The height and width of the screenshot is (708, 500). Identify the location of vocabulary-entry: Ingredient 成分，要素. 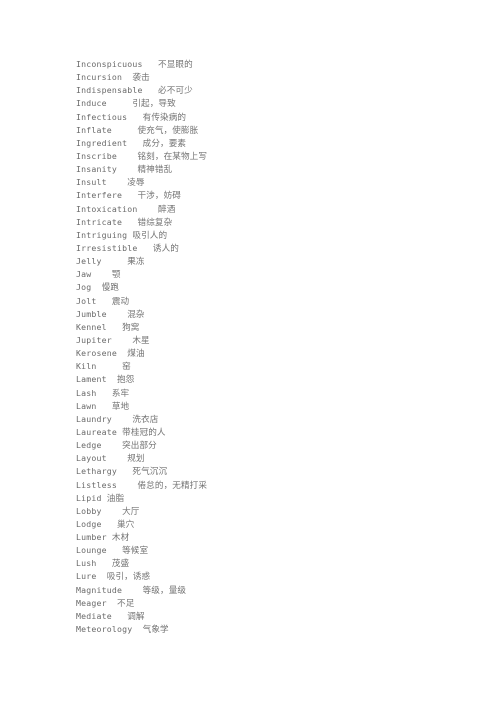
(276, 143).